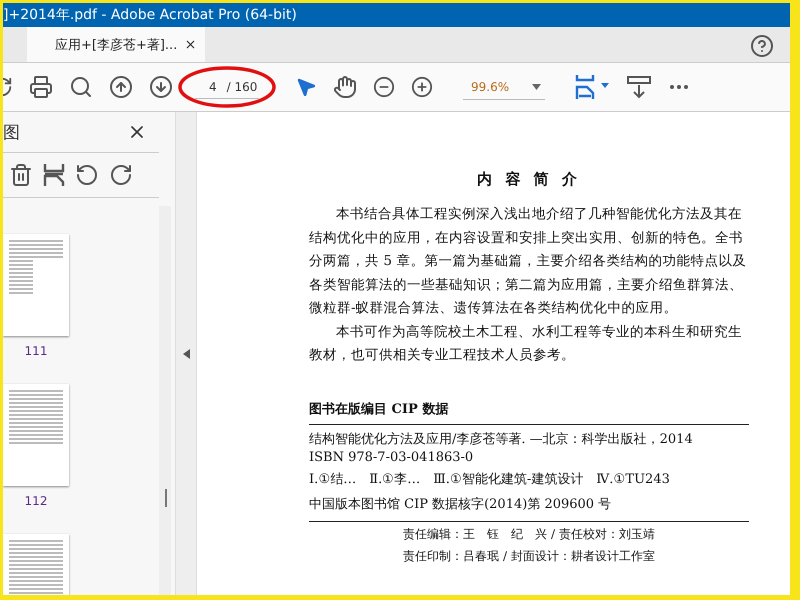 This screenshot has width=800, height=600. What do you see at coordinates (490, 479) in the screenshot?
I see `classification-line: Ⅰ.①结… Ⅱ.①李… Ⅲ.①智能化建筑-建筑设计 Ⅳ.①TU243` at bounding box center [490, 479].